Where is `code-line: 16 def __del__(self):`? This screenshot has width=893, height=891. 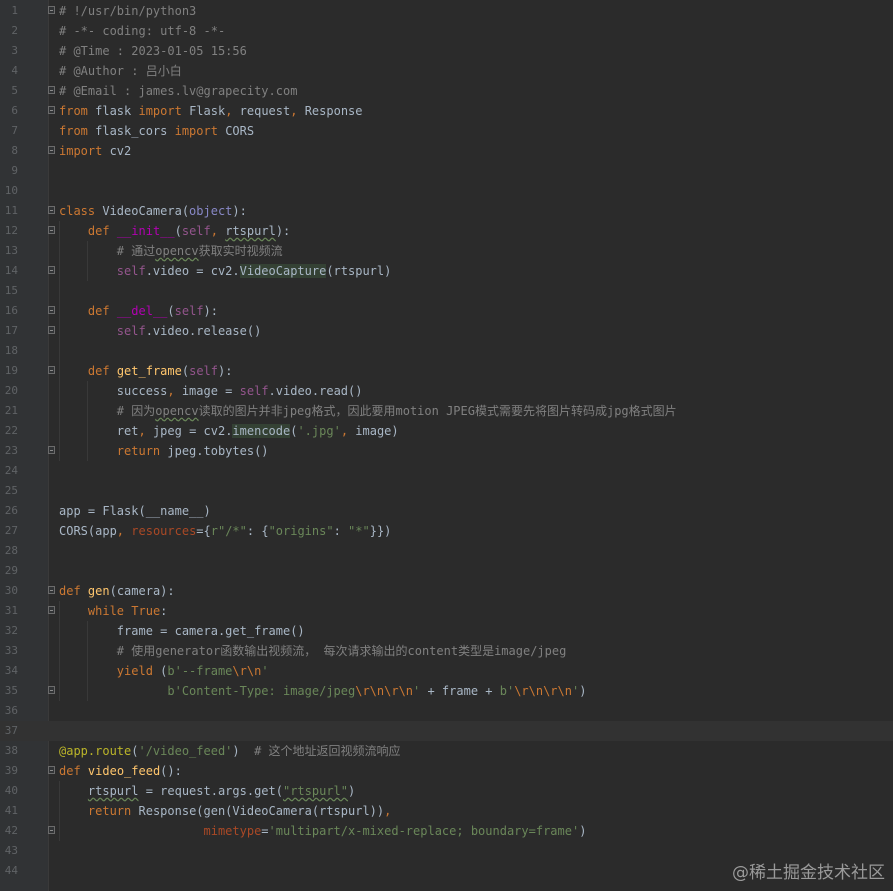 code-line: 16 def __del__(self): is located at coordinates (446, 311).